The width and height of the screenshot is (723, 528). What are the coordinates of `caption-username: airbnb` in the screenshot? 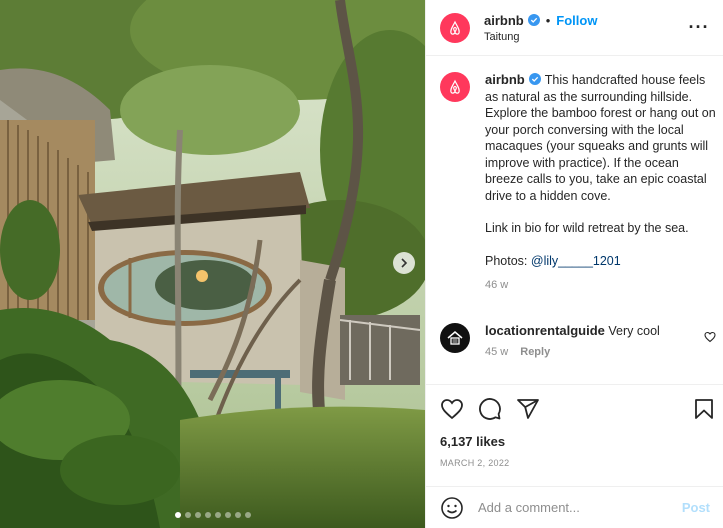 It's located at (505, 79).